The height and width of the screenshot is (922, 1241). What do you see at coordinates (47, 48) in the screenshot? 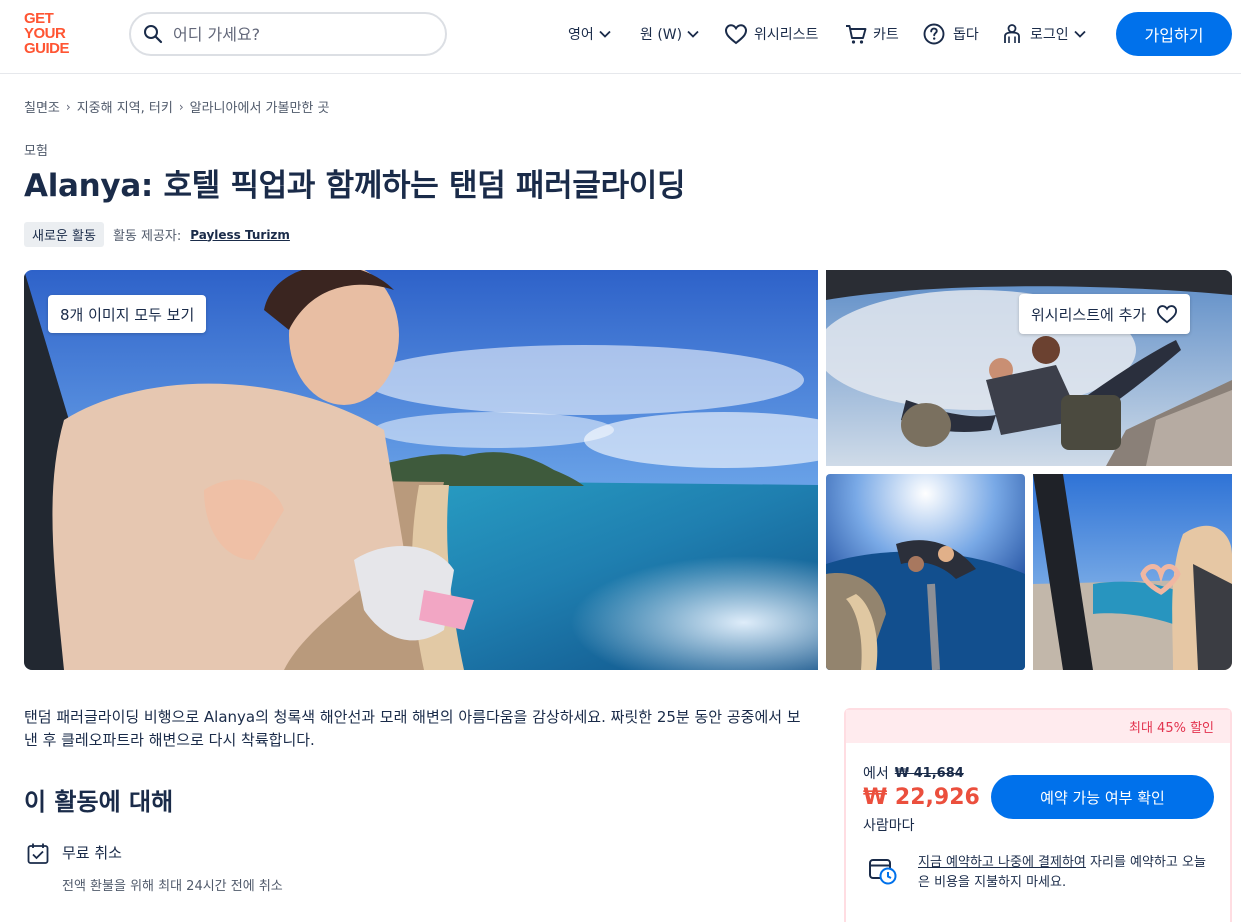
I see `logo-line-3: GUIDE` at bounding box center [47, 48].